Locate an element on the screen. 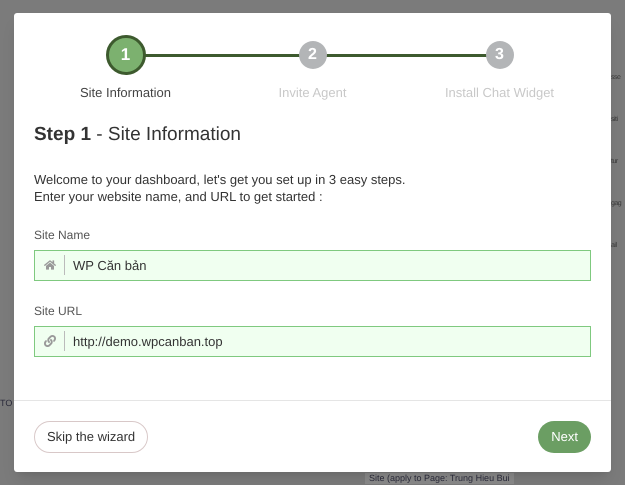 This screenshot has width=625, height=485. step-number: 2 is located at coordinates (312, 55).